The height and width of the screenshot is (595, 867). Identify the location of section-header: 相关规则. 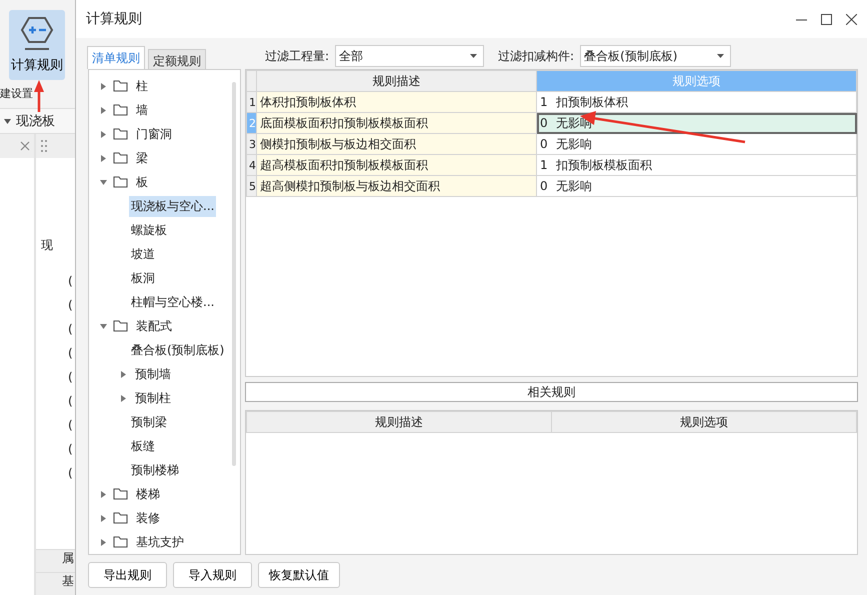
(551, 392).